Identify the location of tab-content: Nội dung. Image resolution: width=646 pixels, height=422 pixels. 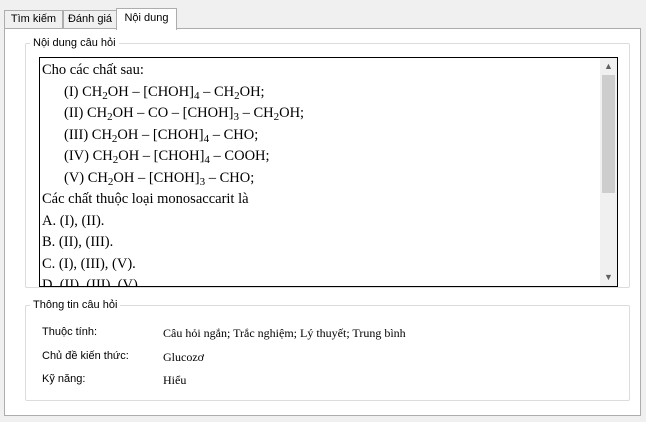
(146, 19).